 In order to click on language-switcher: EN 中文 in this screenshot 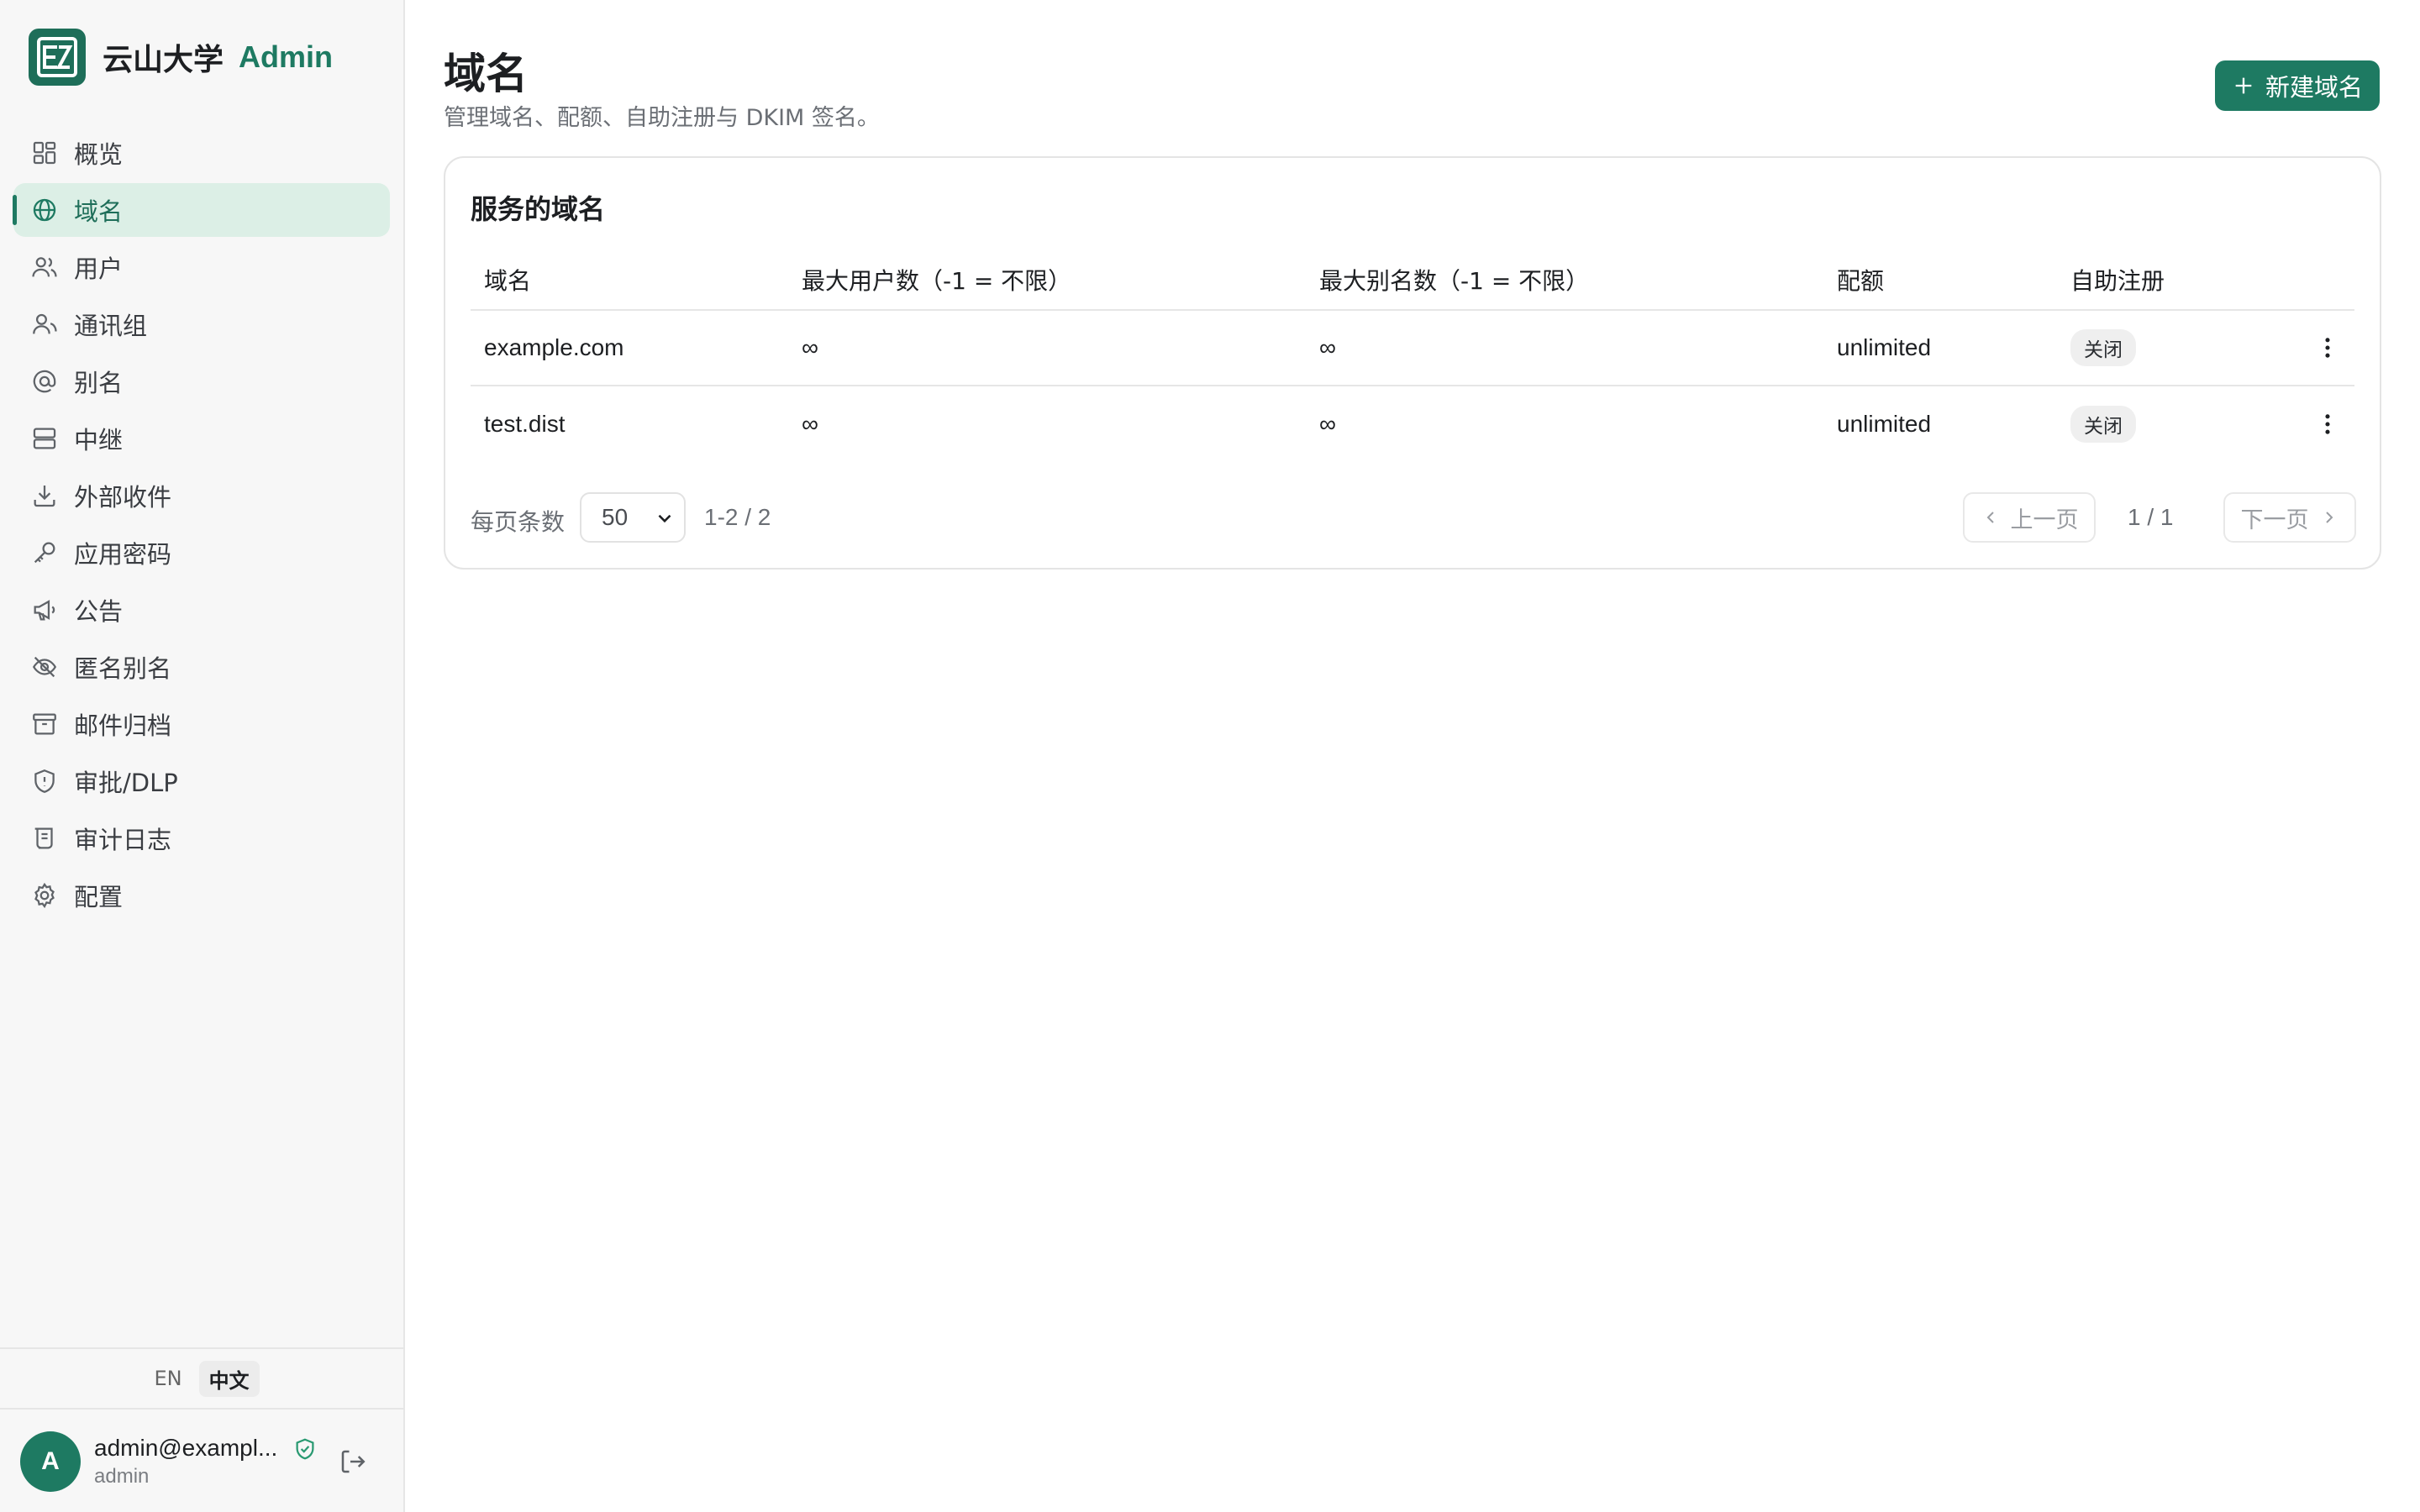, I will do `click(202, 1378)`.